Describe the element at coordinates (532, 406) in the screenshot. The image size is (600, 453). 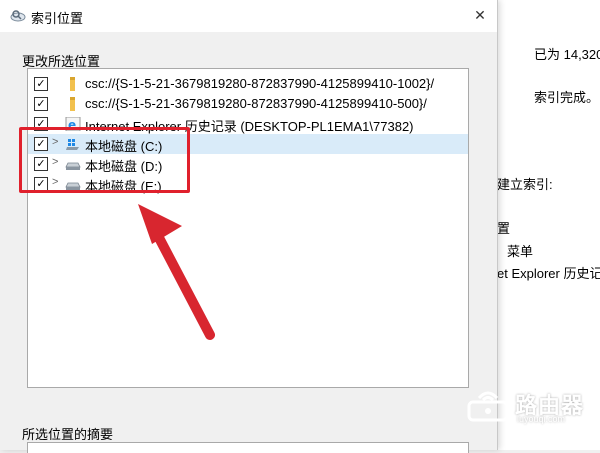
I see `watermark: 路由器 luyouqi.com` at that location.